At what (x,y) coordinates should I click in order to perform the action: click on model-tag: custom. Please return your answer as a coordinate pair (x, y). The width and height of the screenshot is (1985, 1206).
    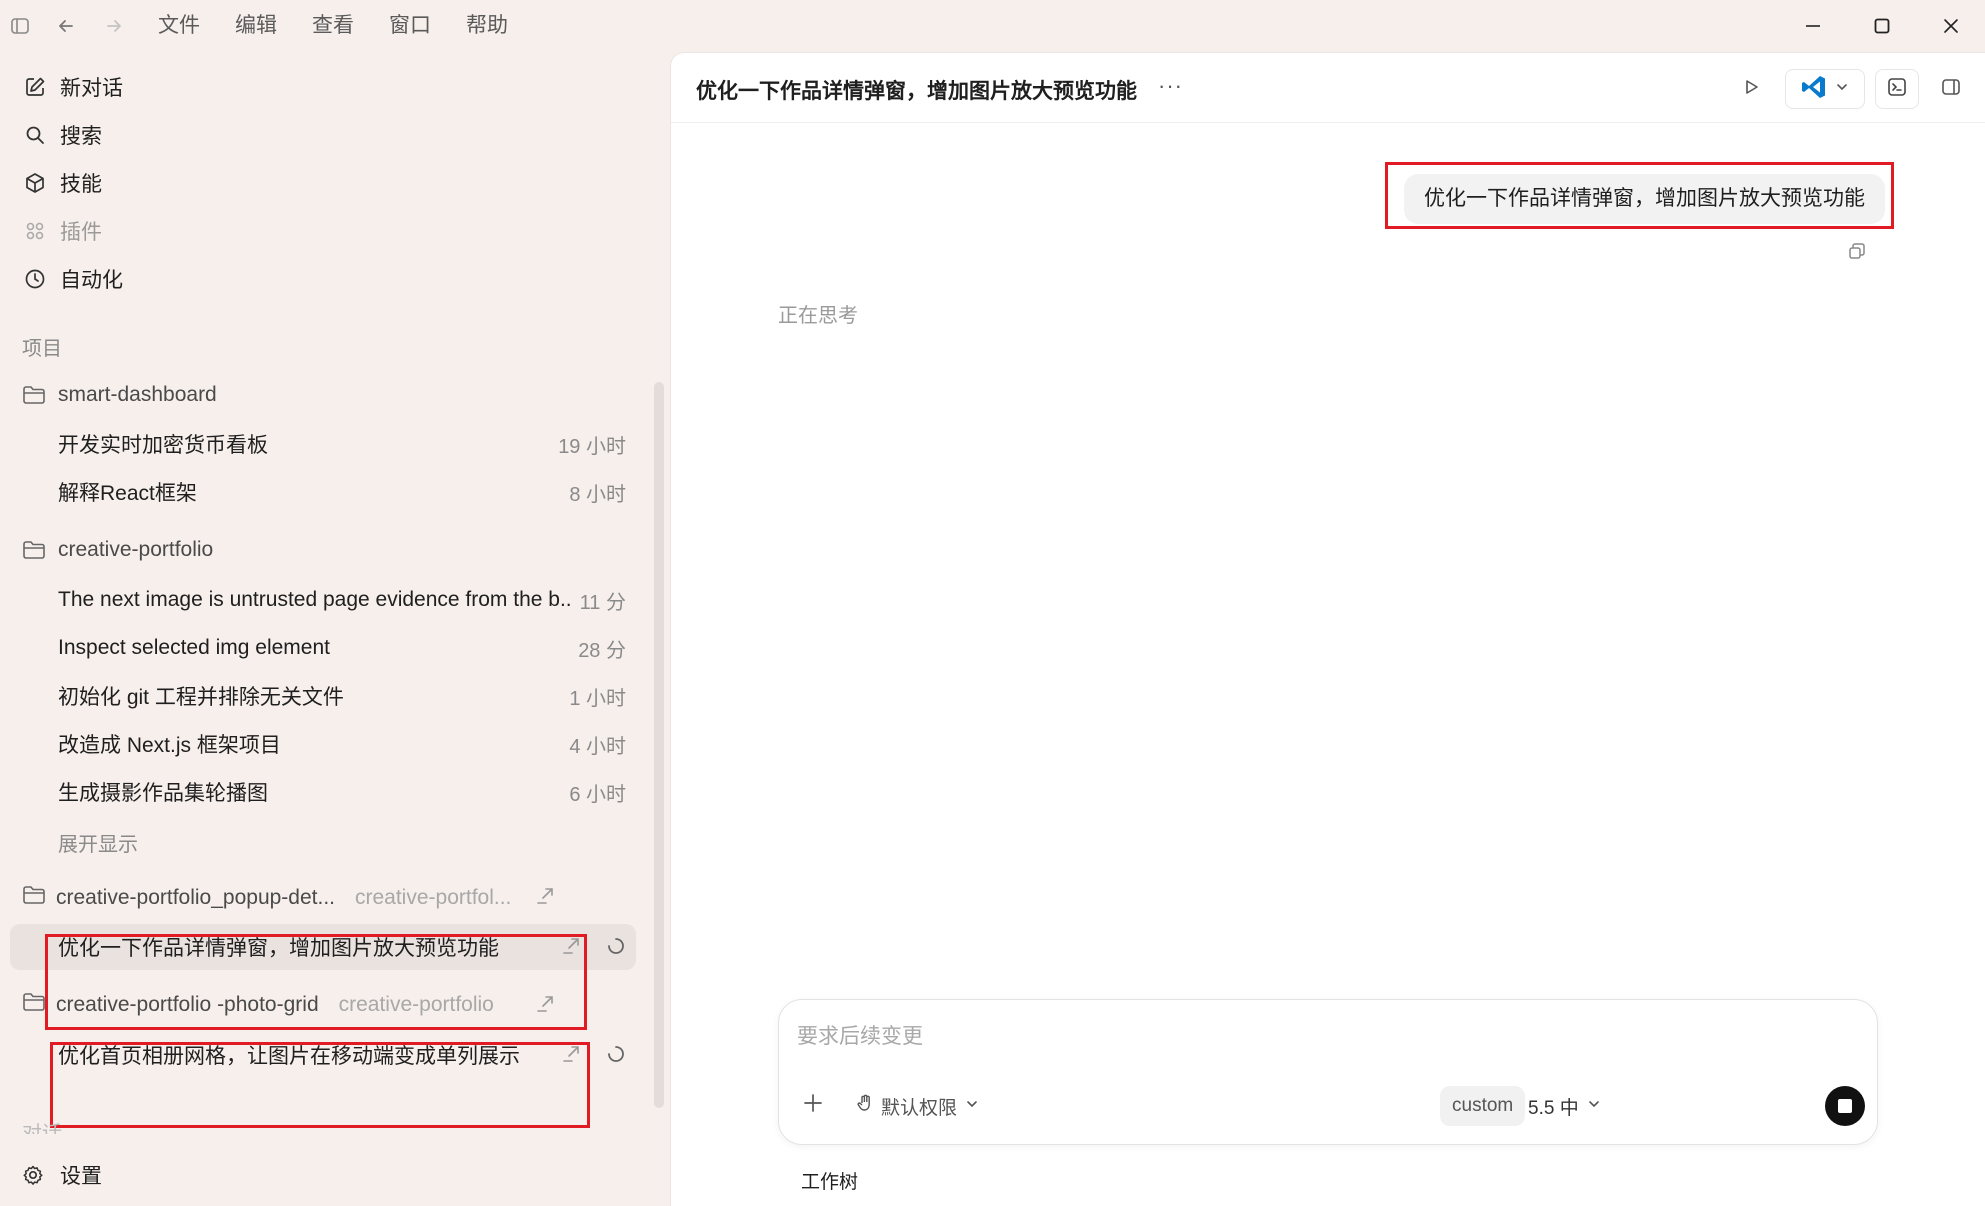
    Looking at the image, I should click on (1483, 1106).